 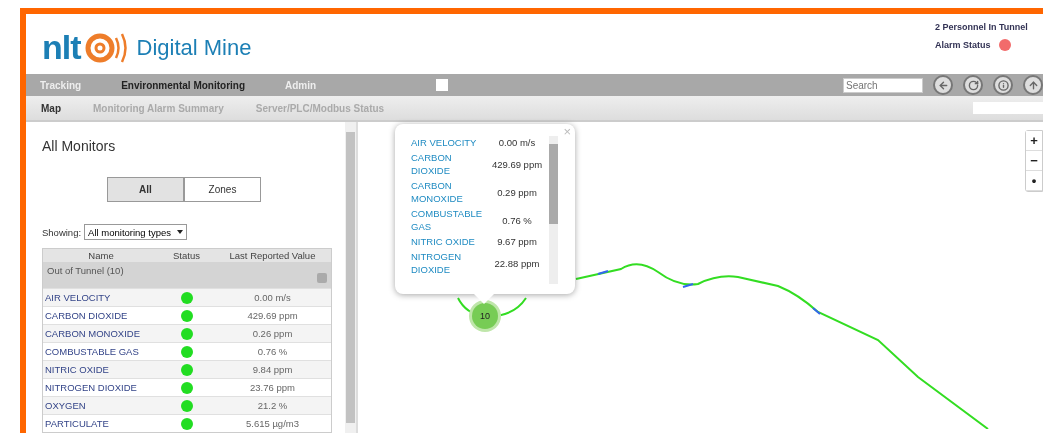 I want to click on popup-monitor-name: NITRIC OXIDE, so click(x=443, y=241).